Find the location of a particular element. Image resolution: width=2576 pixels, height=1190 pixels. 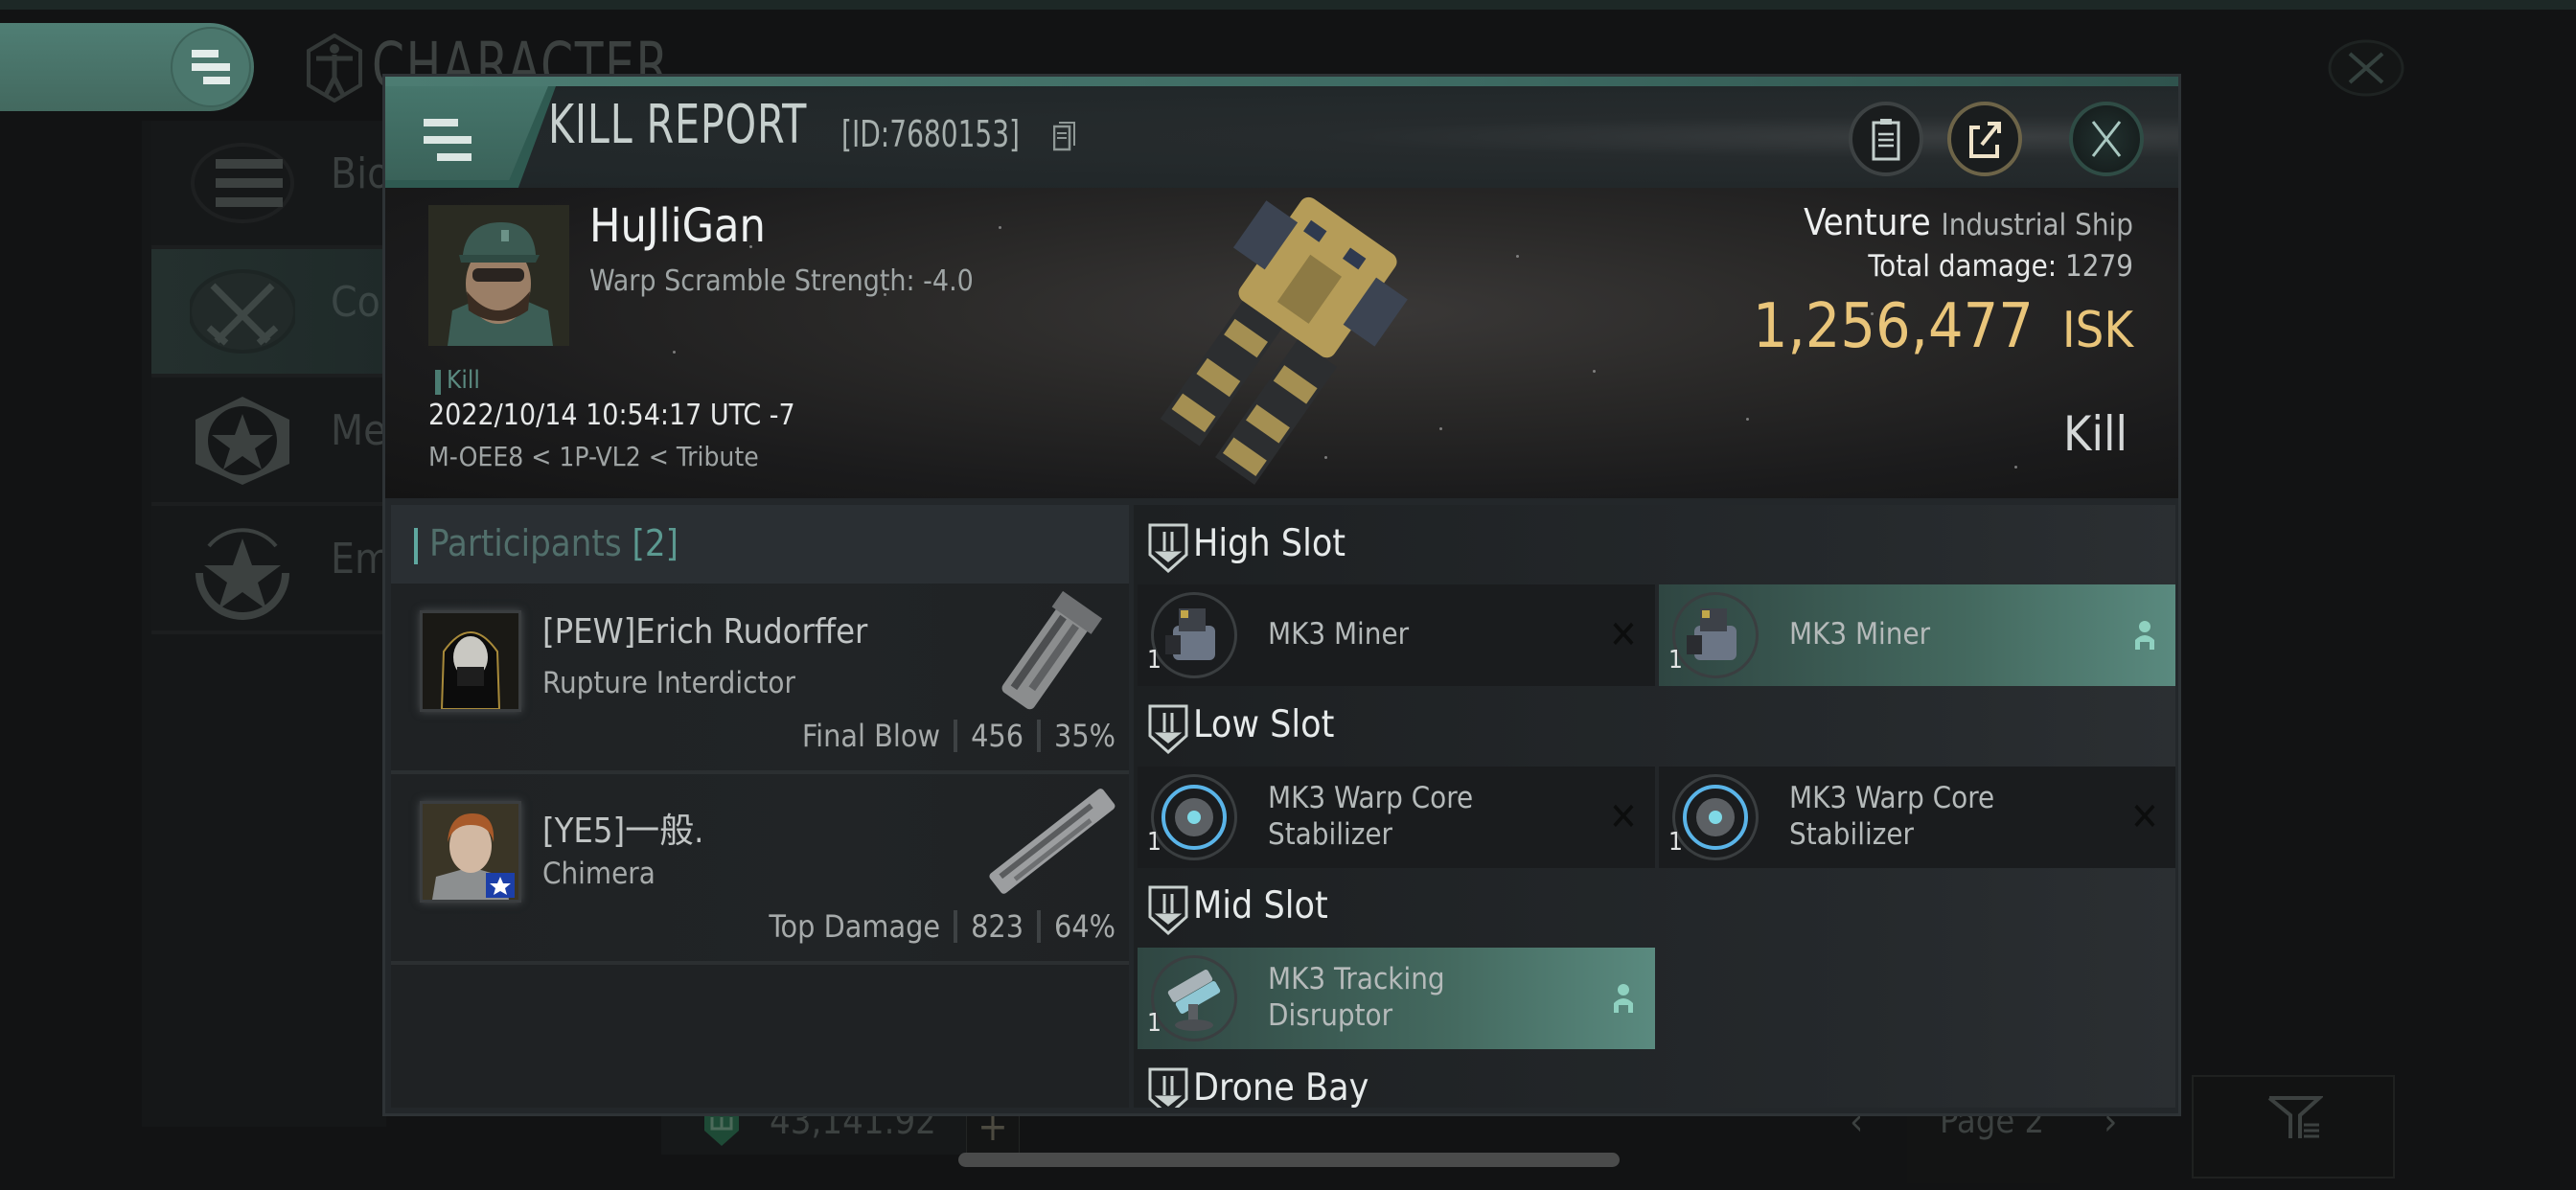

character-sidebar: Bio Combat Medals Emblems is located at coordinates (324, 624).